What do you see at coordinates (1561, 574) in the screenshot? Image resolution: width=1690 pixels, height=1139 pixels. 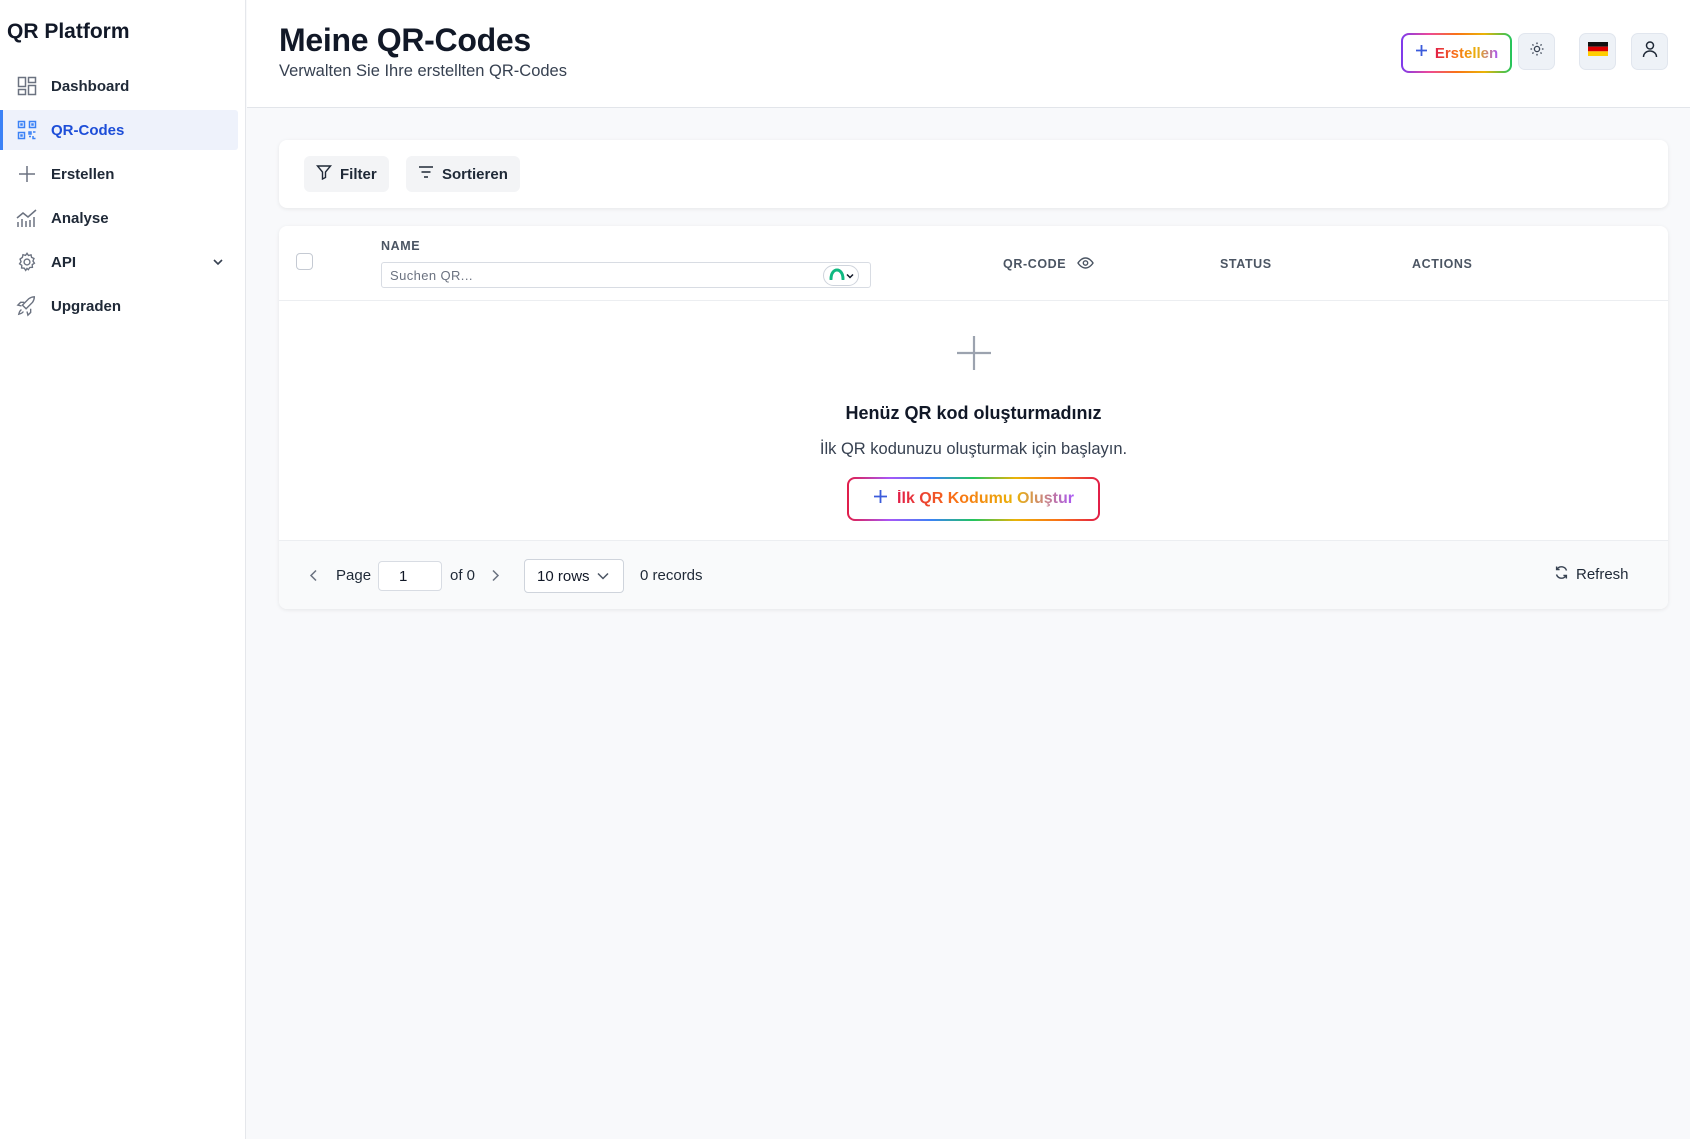 I see `refresh-icon` at bounding box center [1561, 574].